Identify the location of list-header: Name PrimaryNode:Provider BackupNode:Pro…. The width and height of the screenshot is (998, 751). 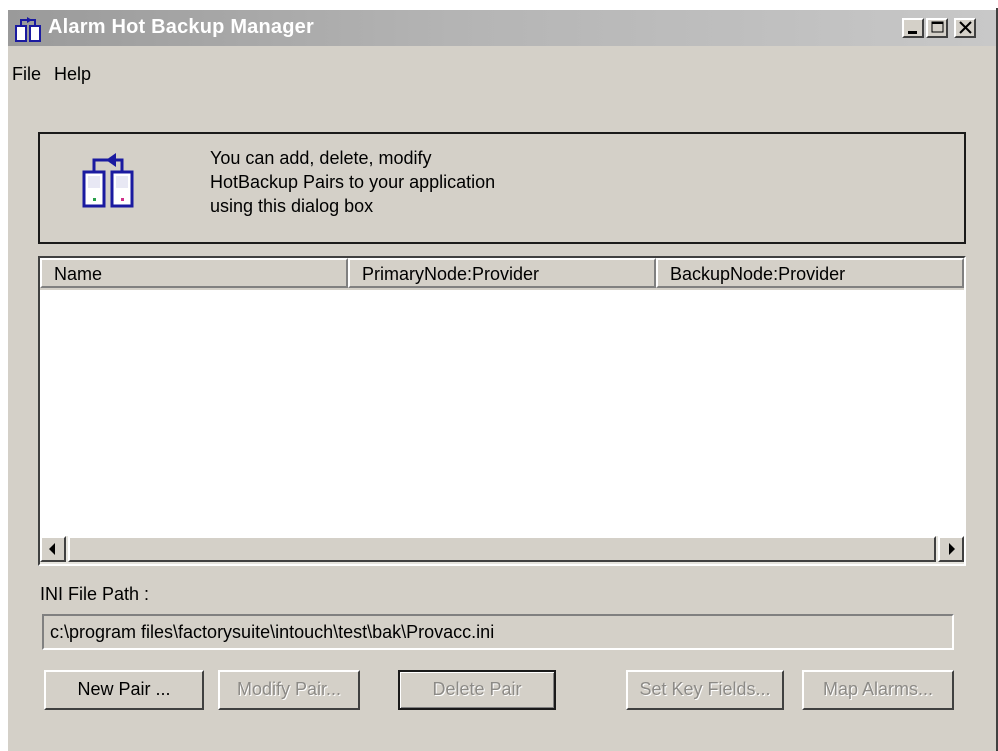
(502, 274).